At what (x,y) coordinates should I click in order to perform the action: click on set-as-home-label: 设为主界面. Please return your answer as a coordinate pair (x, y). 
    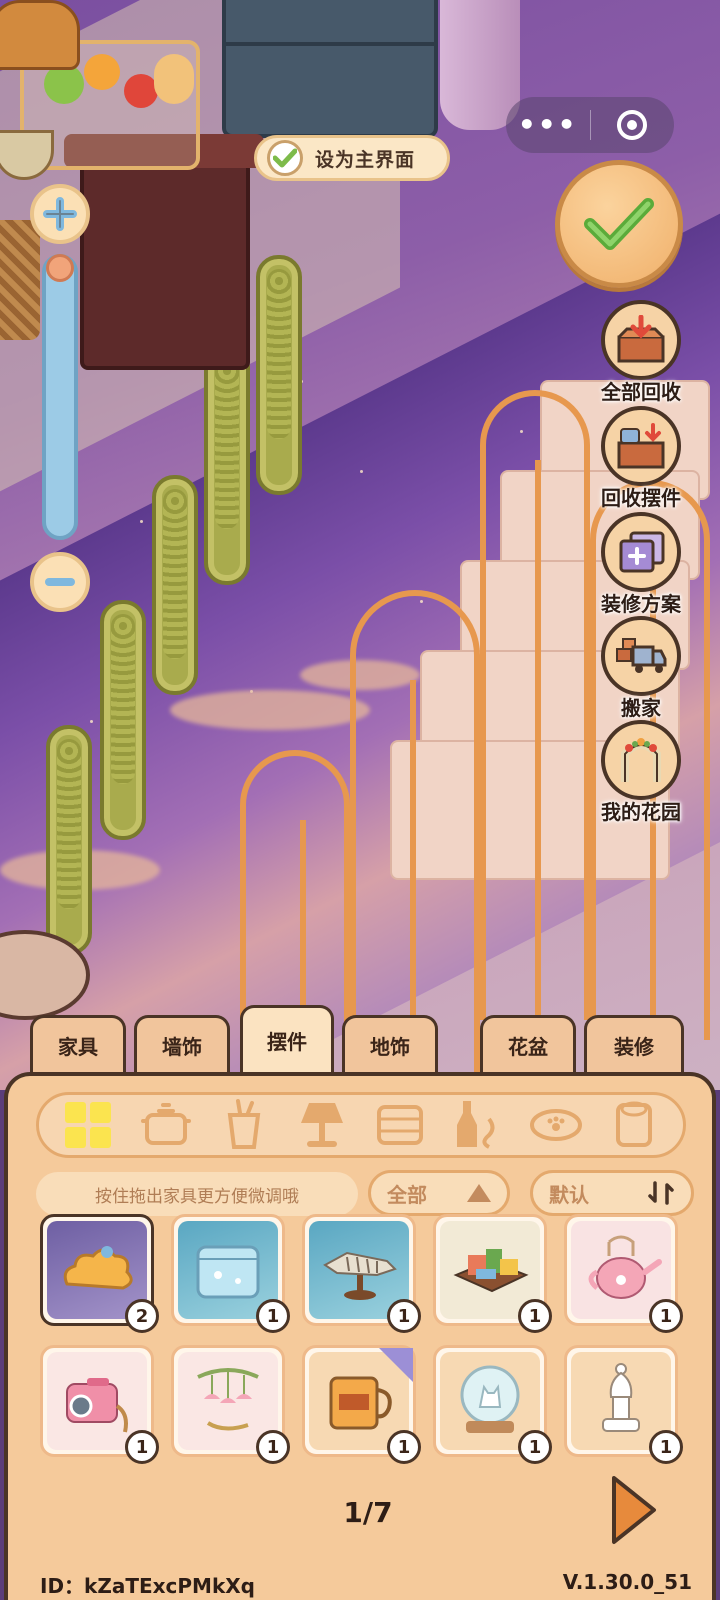
    Looking at the image, I should click on (365, 159).